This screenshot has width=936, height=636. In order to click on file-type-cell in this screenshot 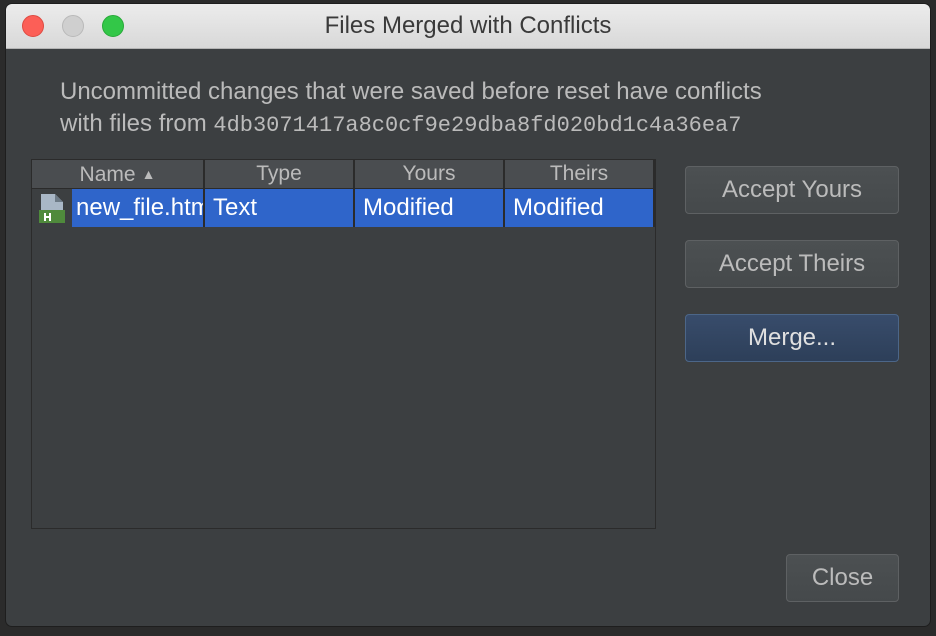, I will do `click(52, 208)`.